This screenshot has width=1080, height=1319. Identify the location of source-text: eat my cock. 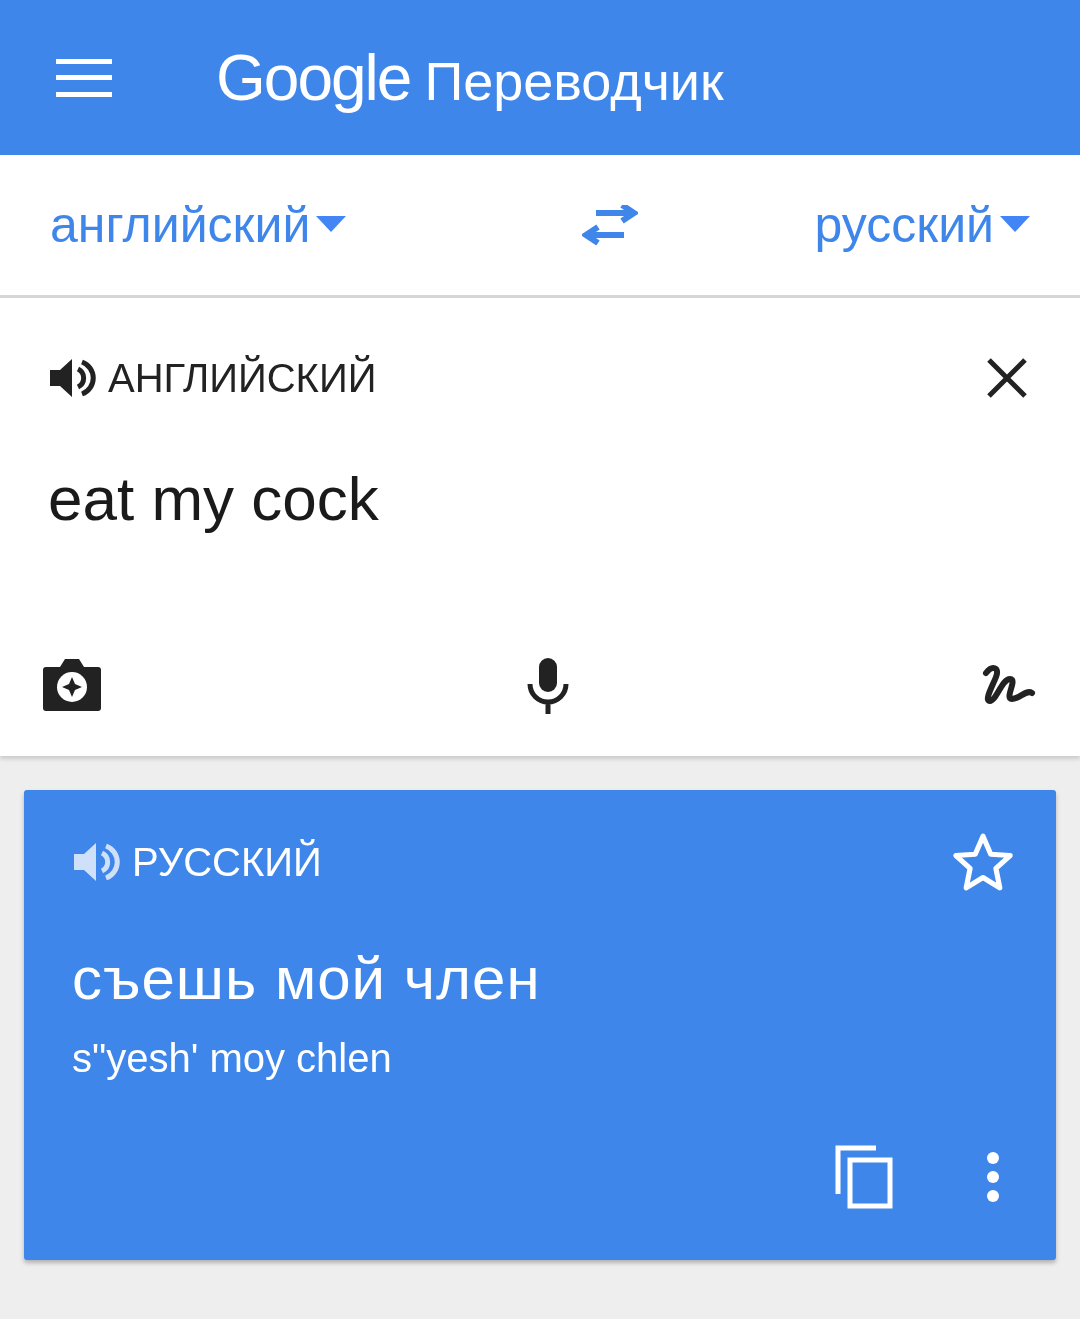
(540, 498).